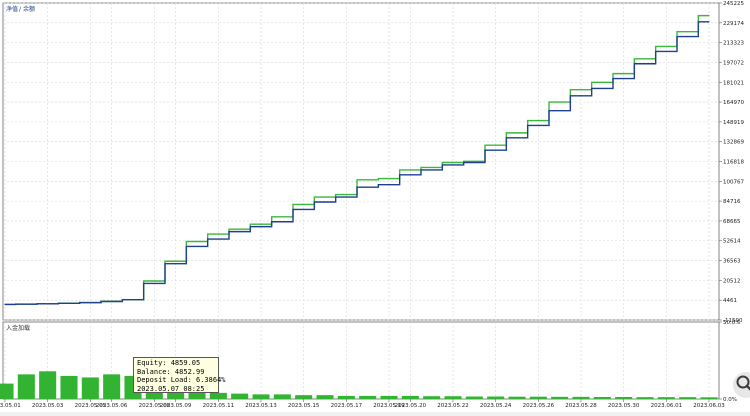  I want to click on y-tick-label: 68665, so click(732, 222).